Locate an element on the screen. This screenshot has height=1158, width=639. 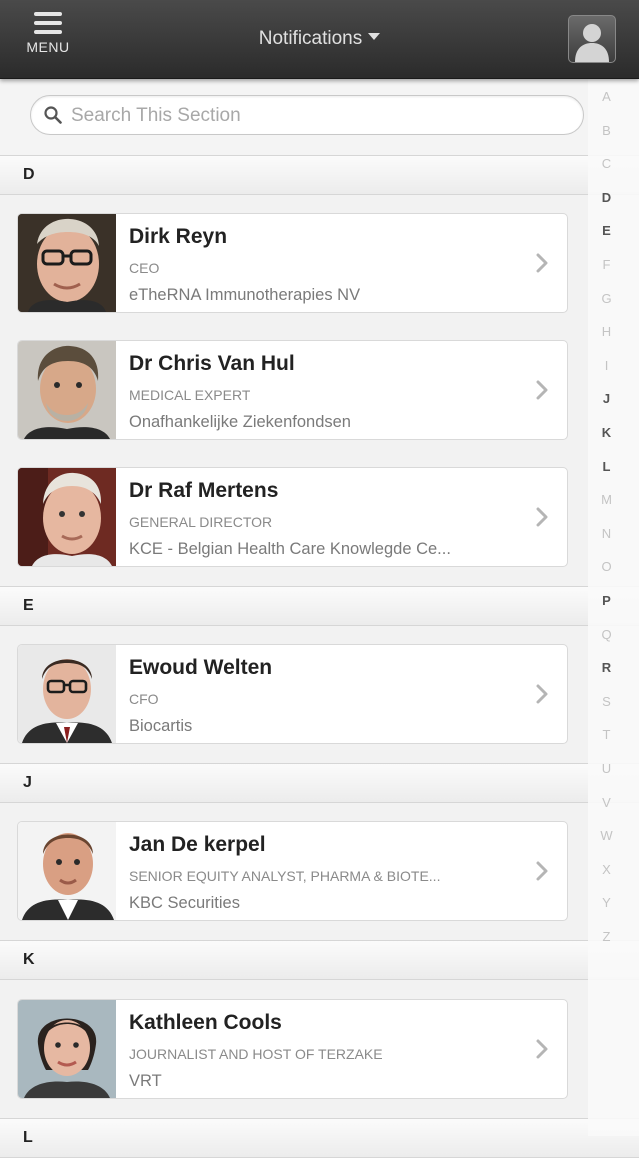
contact-role: CEO is located at coordinates (144, 268).